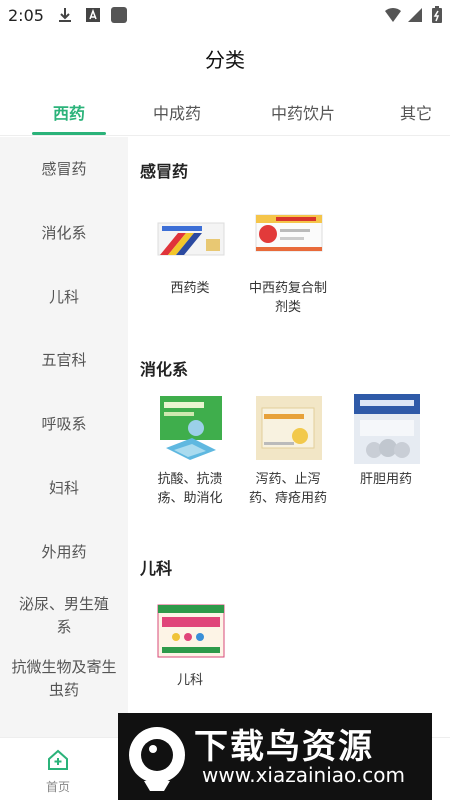 The height and width of the screenshot is (800, 450). What do you see at coordinates (64, 616) in the screenshot?
I see `sidebar-item-urology: 泌尿、男生殖系` at bounding box center [64, 616].